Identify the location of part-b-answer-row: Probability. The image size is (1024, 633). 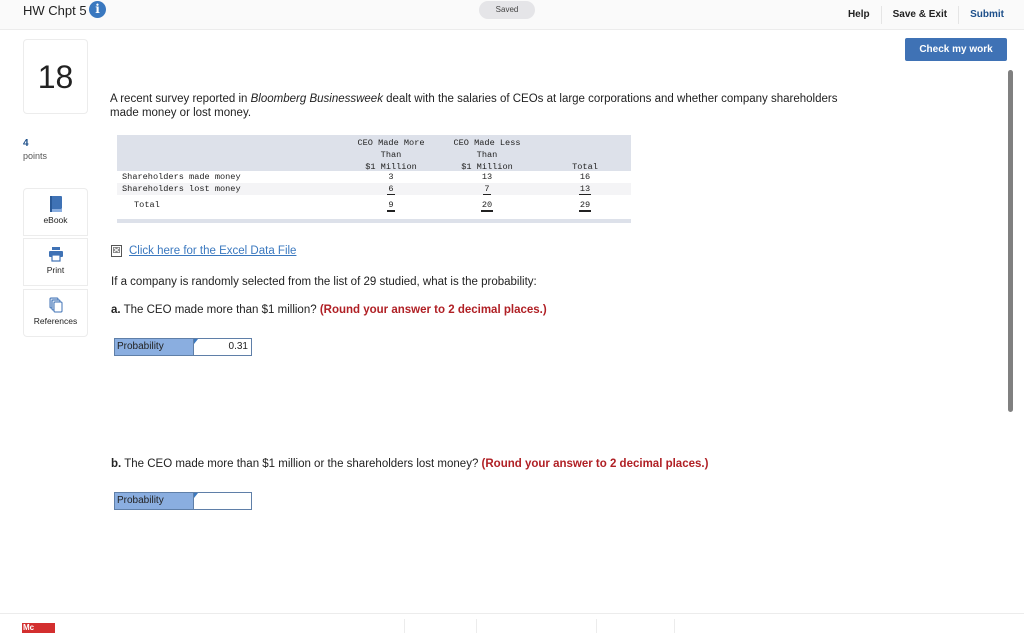
(183, 501).